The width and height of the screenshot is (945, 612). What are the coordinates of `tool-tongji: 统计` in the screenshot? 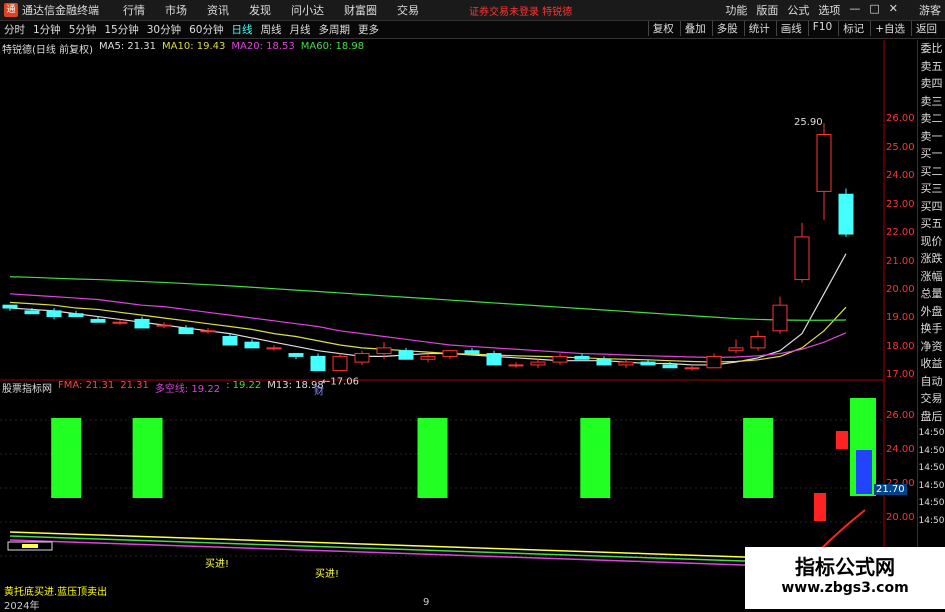 It's located at (758, 28).